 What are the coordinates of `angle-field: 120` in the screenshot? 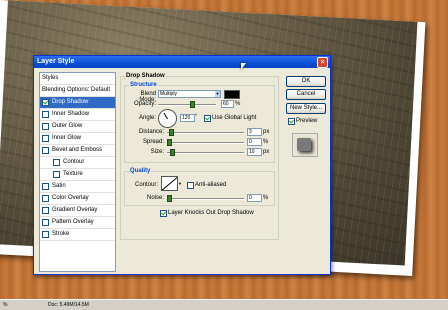 It's located at (187, 118).